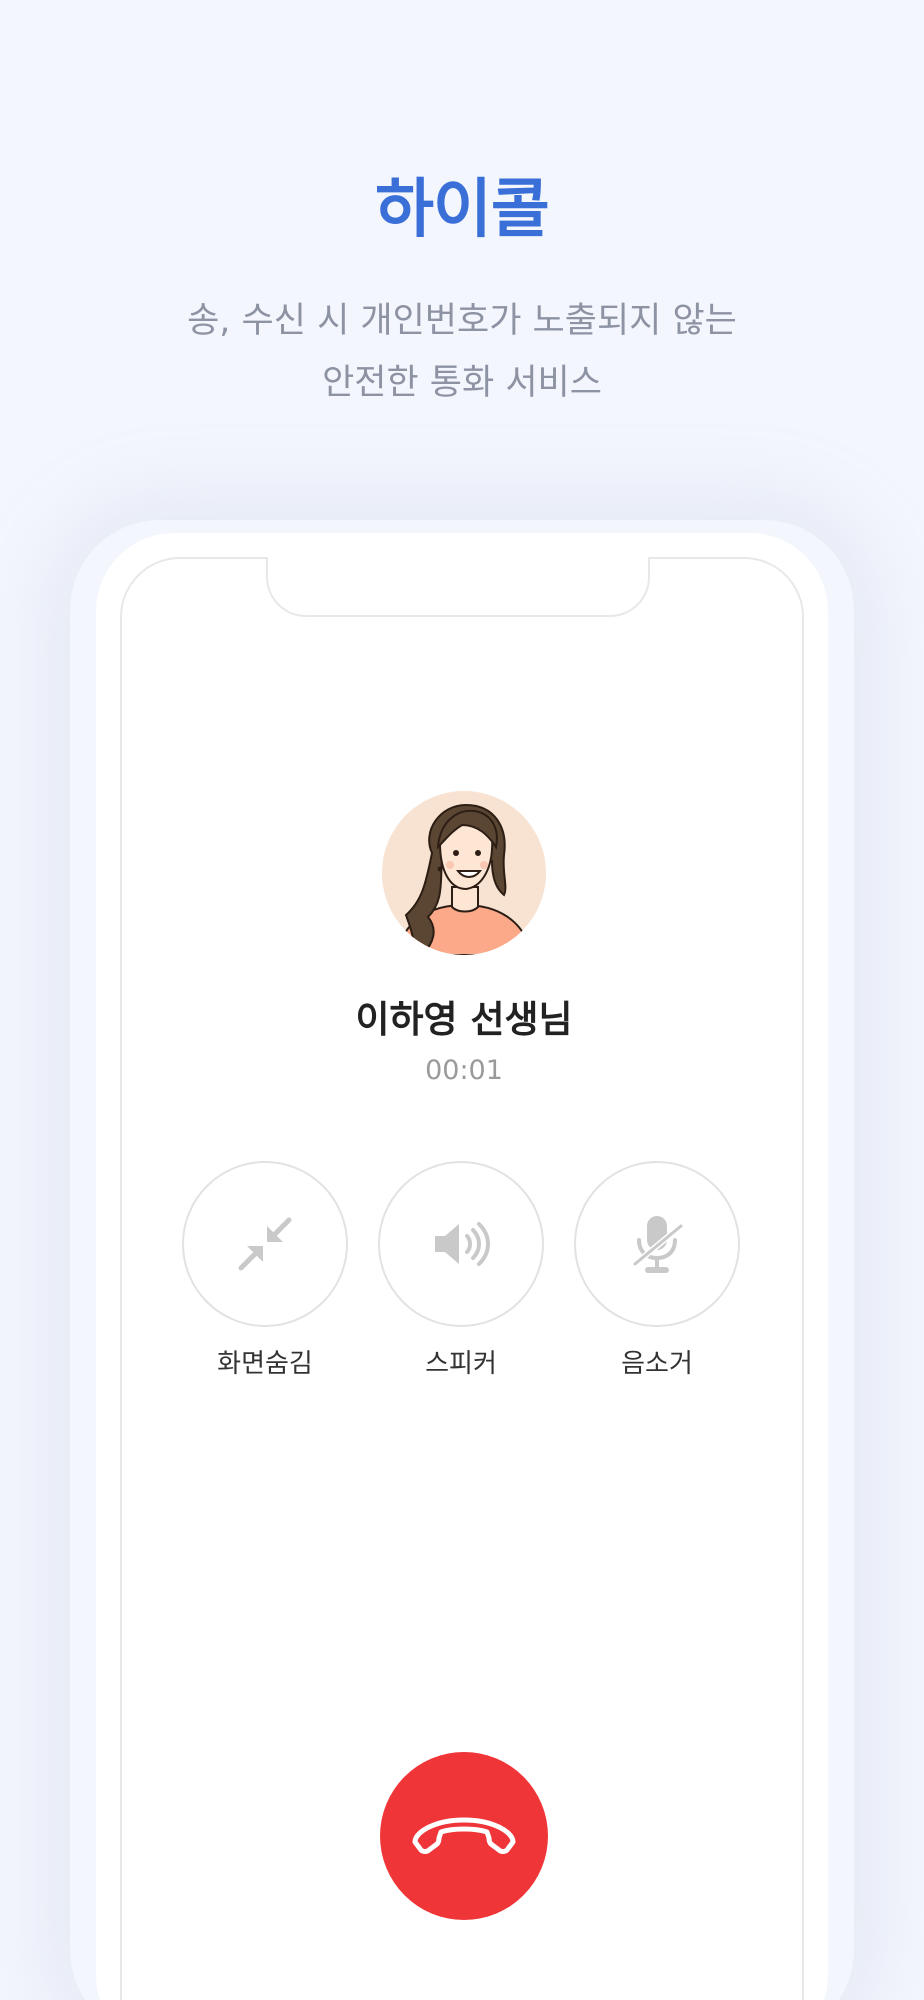  I want to click on avatar-illustration, so click(464, 873).